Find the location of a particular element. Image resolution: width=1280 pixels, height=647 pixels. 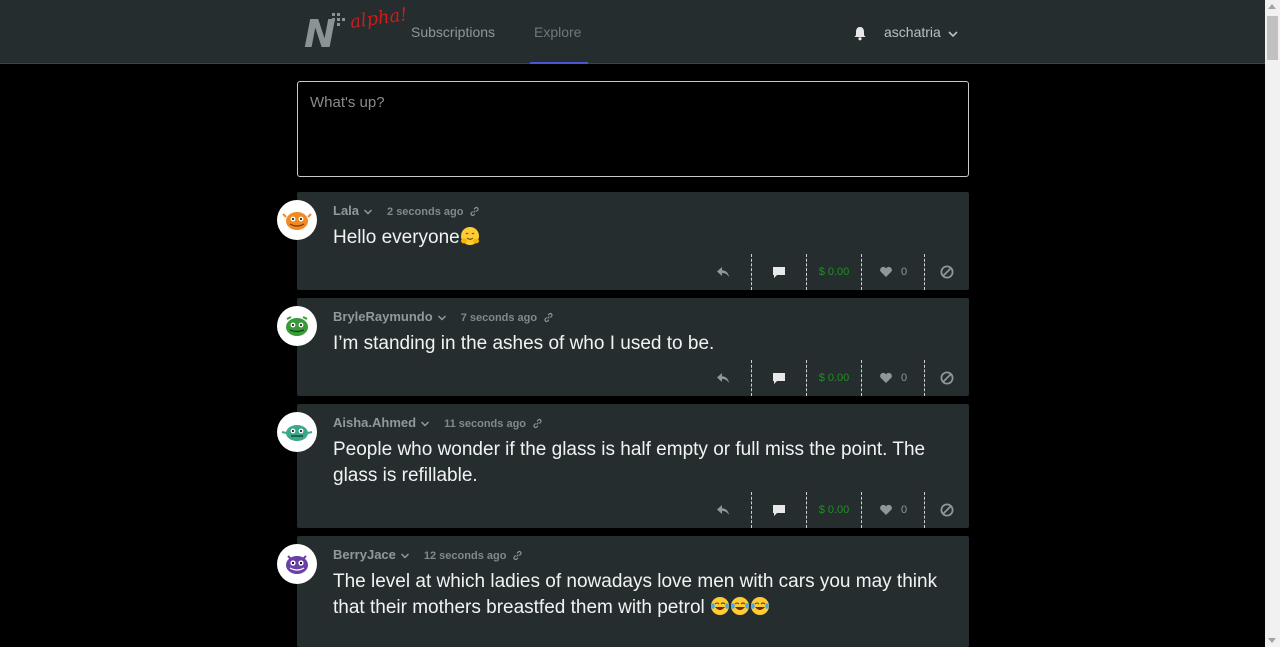

post-username: Aisha.Ahmed is located at coordinates (374, 422).